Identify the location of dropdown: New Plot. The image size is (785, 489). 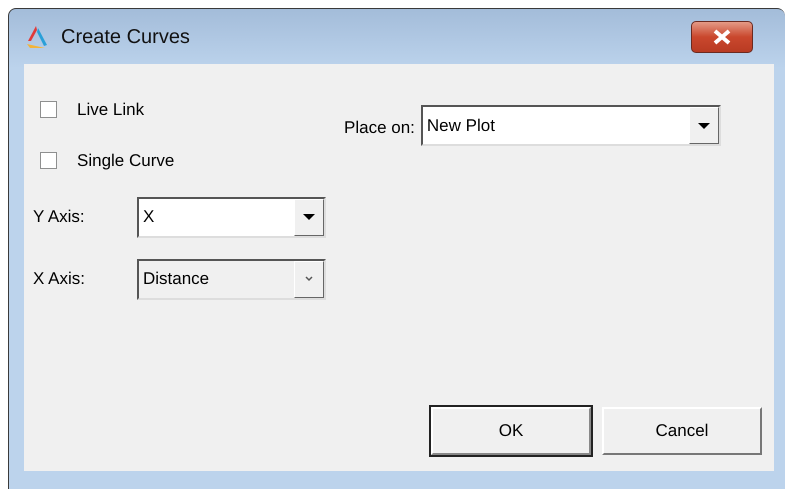
(570, 125).